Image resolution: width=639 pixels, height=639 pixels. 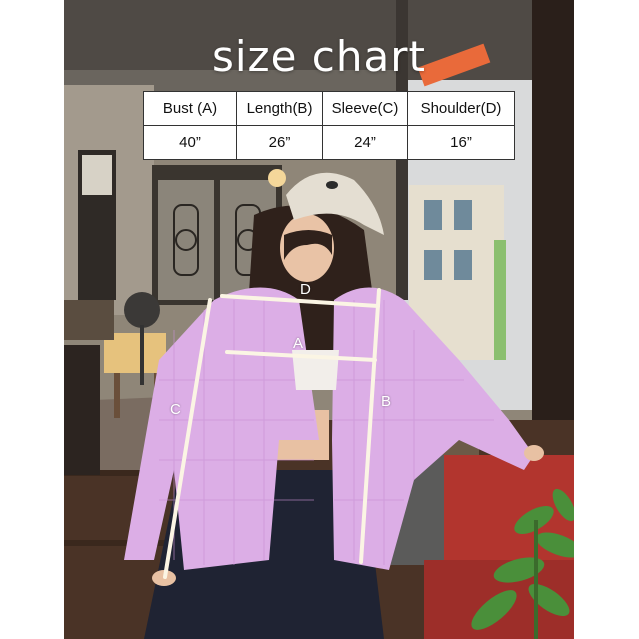 I want to click on header-shoulder: Shoulder(D), so click(x=461, y=108).